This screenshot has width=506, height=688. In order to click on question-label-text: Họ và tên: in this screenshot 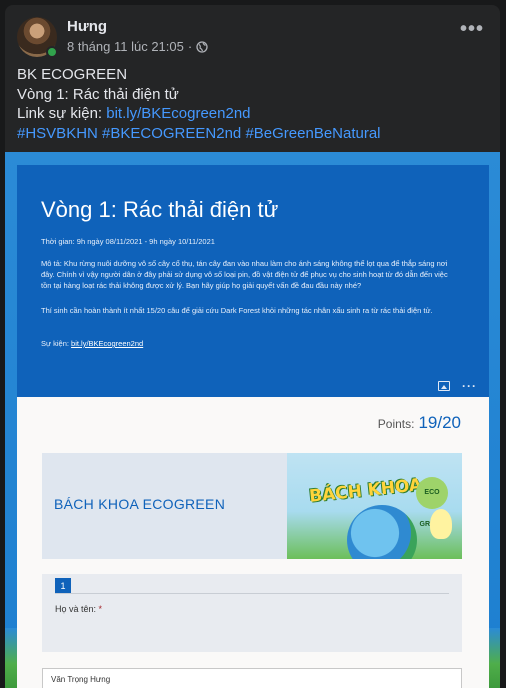, I will do `click(76, 609)`.